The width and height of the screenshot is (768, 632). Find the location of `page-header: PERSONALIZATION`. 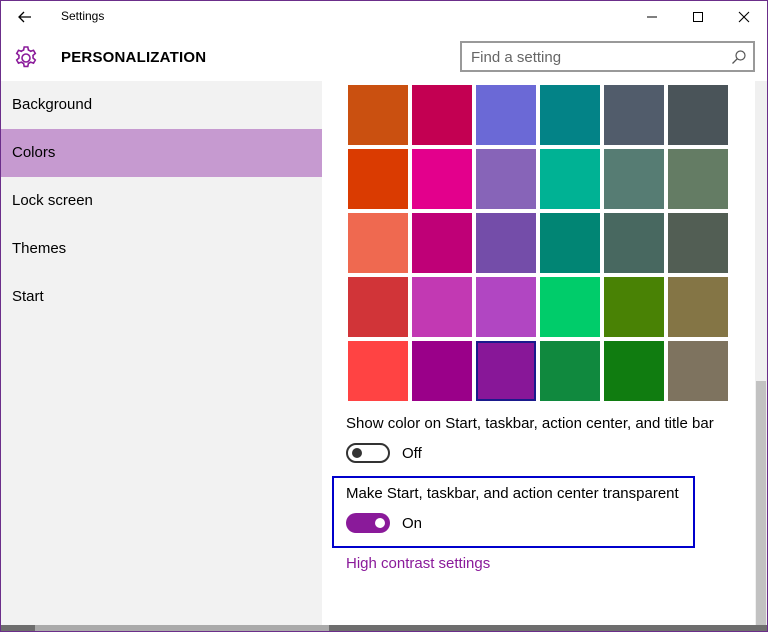

page-header: PERSONALIZATION is located at coordinates (384, 57).